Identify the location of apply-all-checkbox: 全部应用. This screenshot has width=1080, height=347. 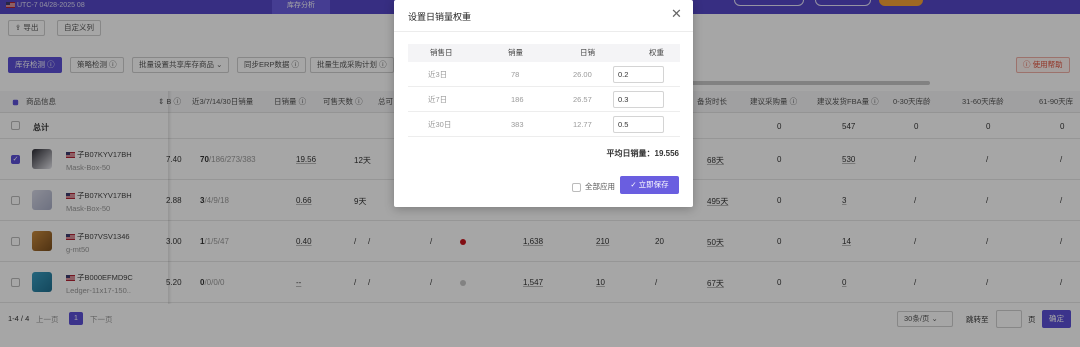
(593, 186).